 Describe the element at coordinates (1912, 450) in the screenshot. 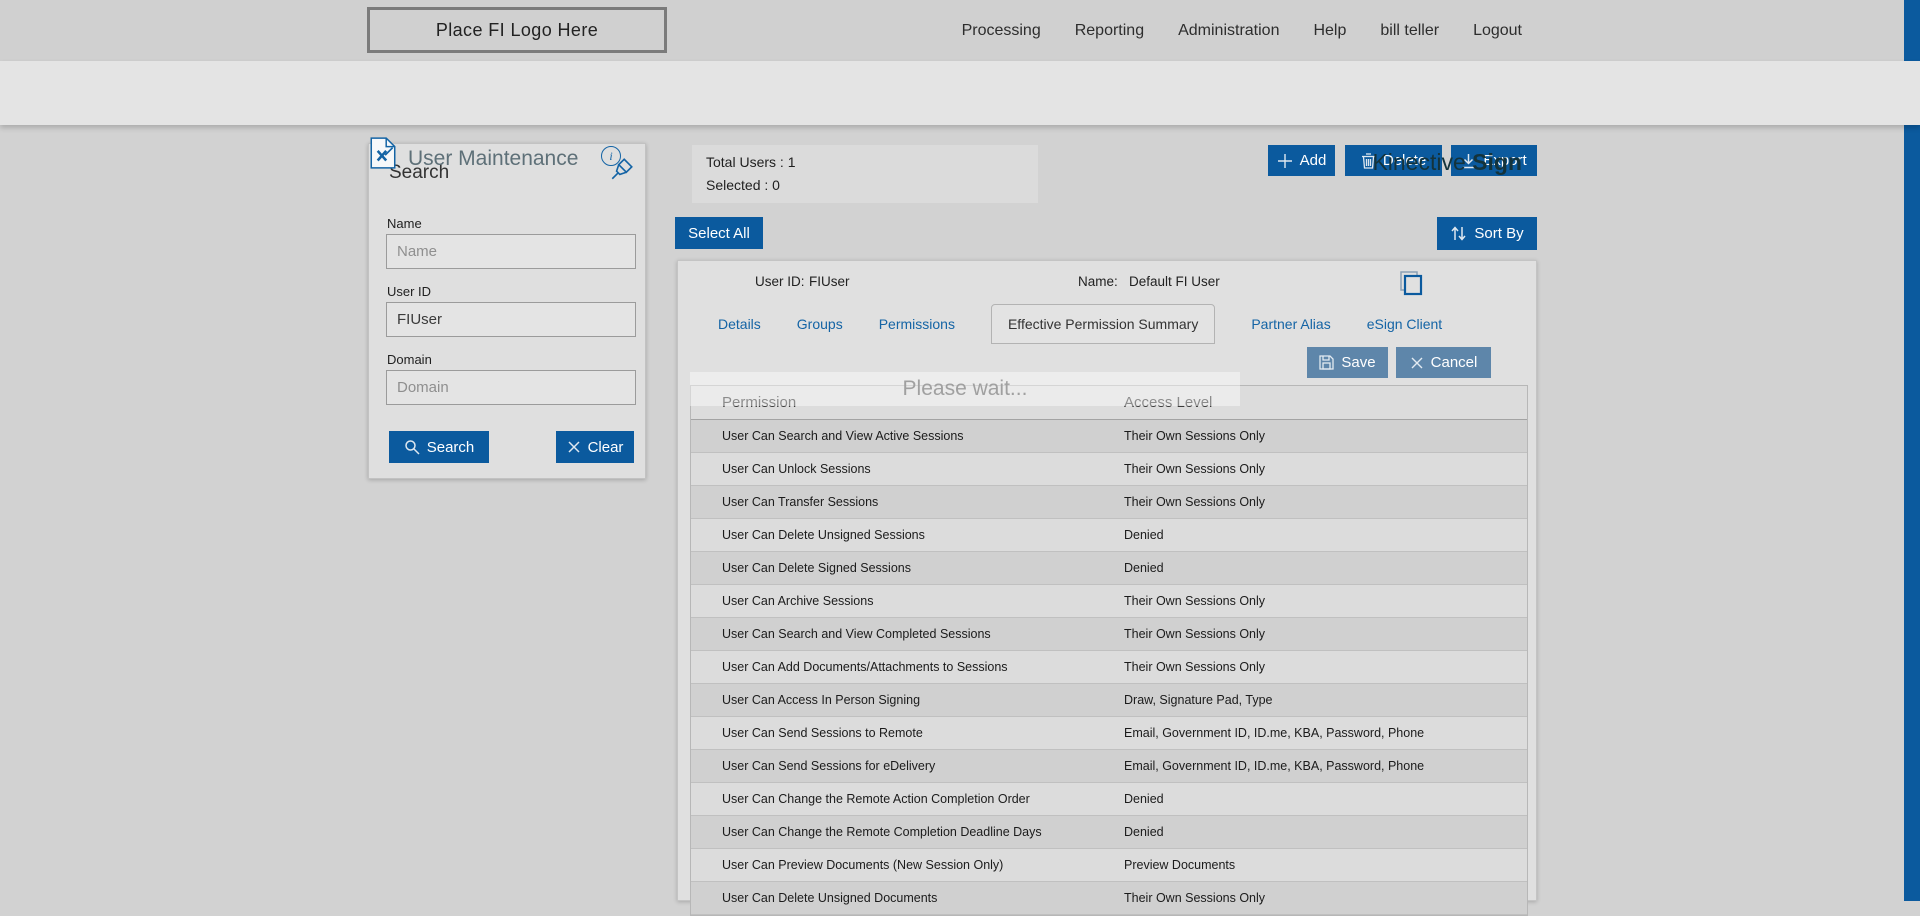

I see `vertical-scrollbar` at that location.